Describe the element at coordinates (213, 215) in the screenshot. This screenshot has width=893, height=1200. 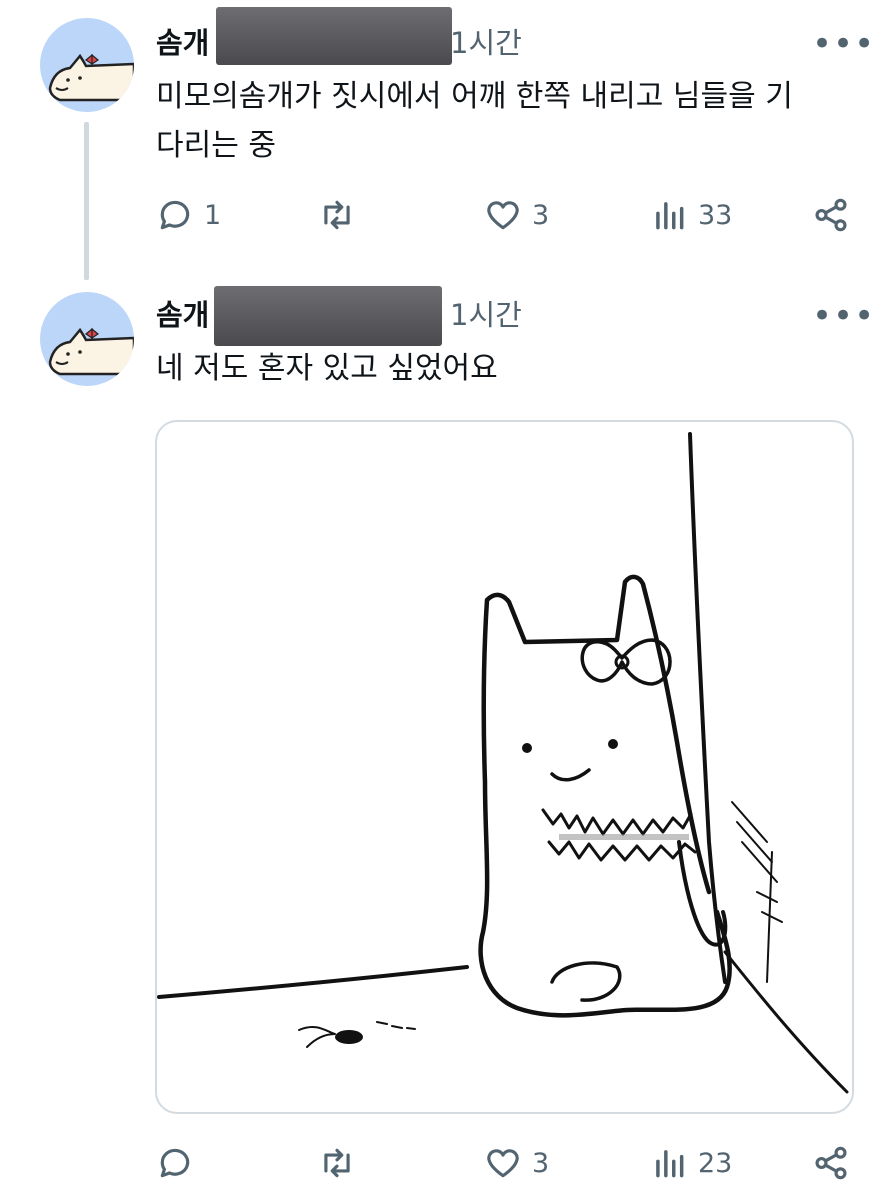
I see `reply-count: 1` at that location.